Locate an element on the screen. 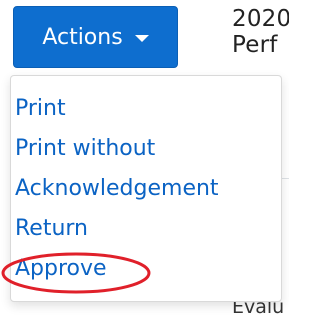 The image size is (320, 318). page-title: 2020 Perf is located at coordinates (260, 32).